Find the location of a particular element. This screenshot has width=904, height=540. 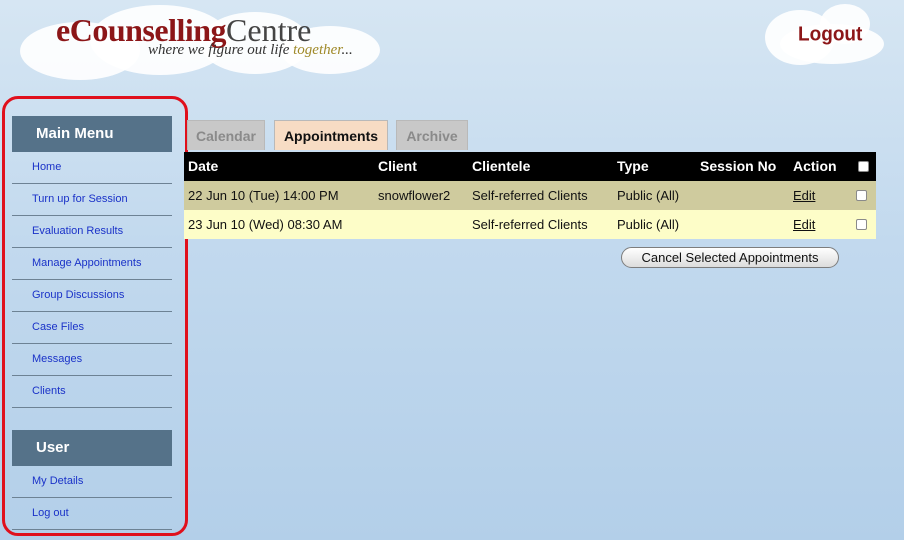

sidebar-item-label: Log out is located at coordinates (50, 513).